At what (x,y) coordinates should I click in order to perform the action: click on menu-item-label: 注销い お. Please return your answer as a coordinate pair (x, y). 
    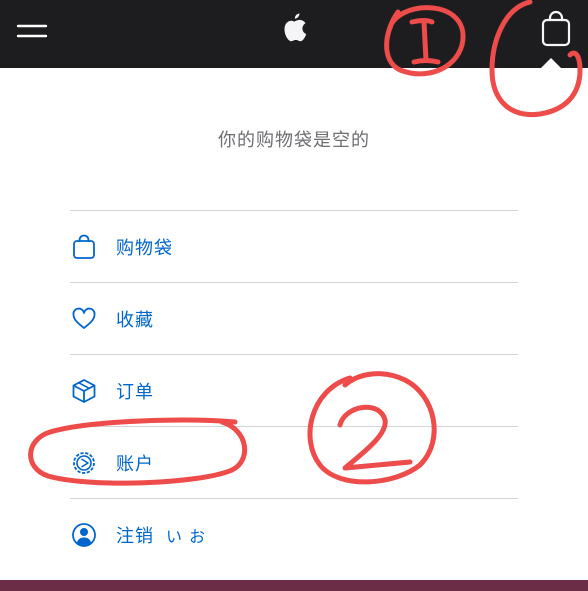
    Looking at the image, I should click on (161, 535).